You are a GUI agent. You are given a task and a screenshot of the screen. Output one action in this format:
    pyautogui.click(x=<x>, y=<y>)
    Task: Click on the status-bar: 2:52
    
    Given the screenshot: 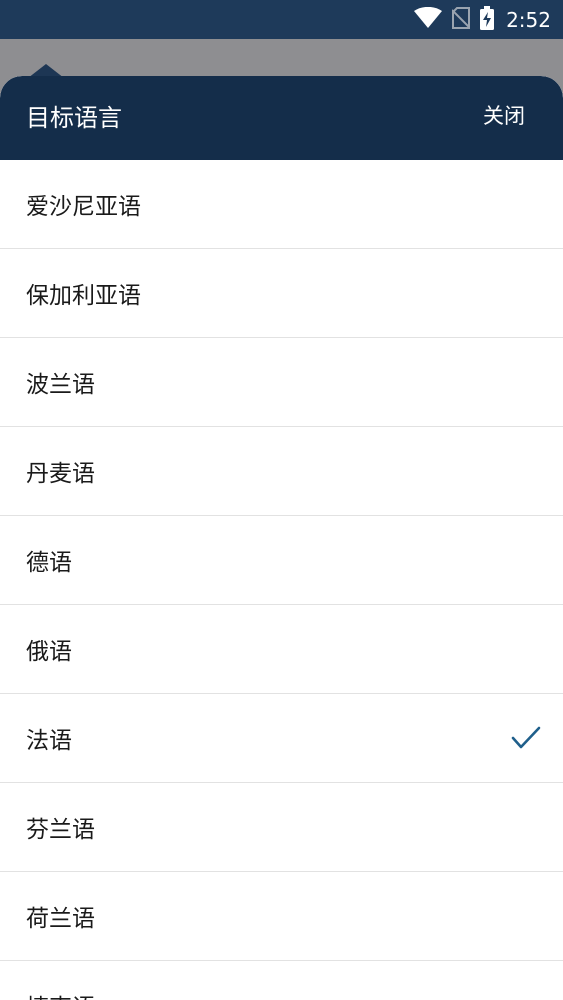 What is the action you would take?
    pyautogui.click(x=281, y=19)
    